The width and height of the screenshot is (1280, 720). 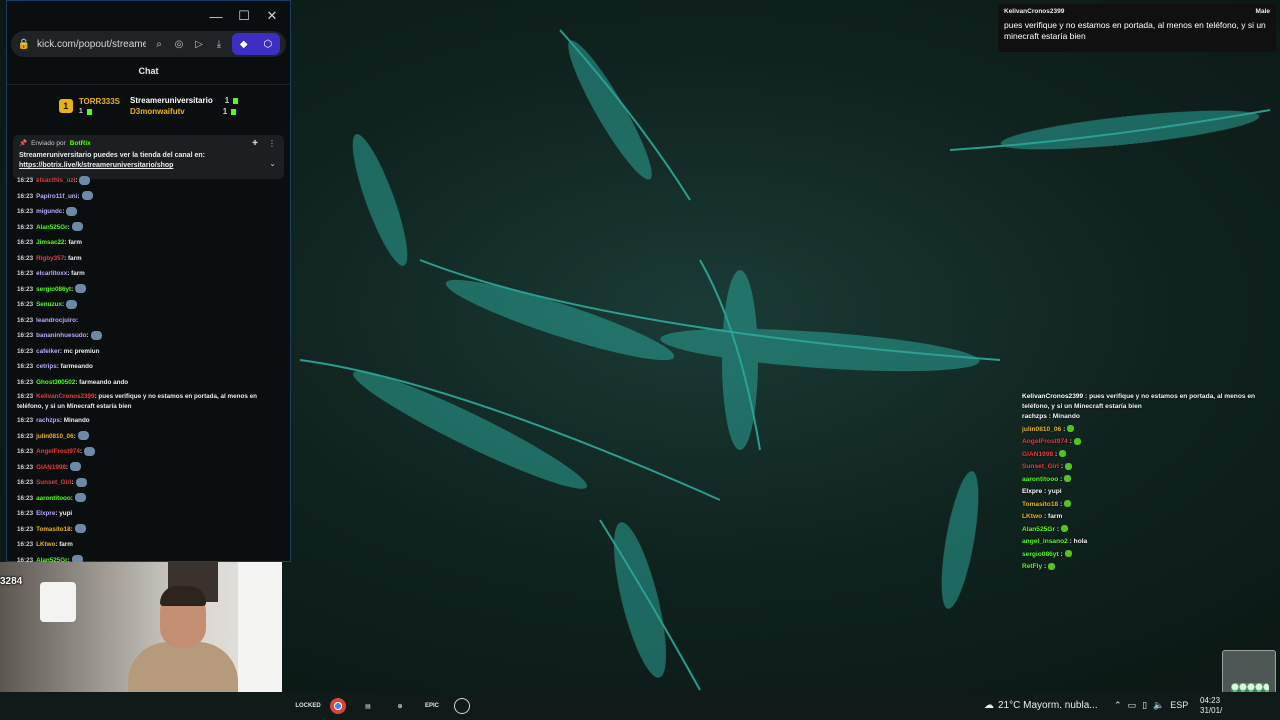 I want to click on taskbar-app-locked: LOCKED, so click(x=307, y=706).